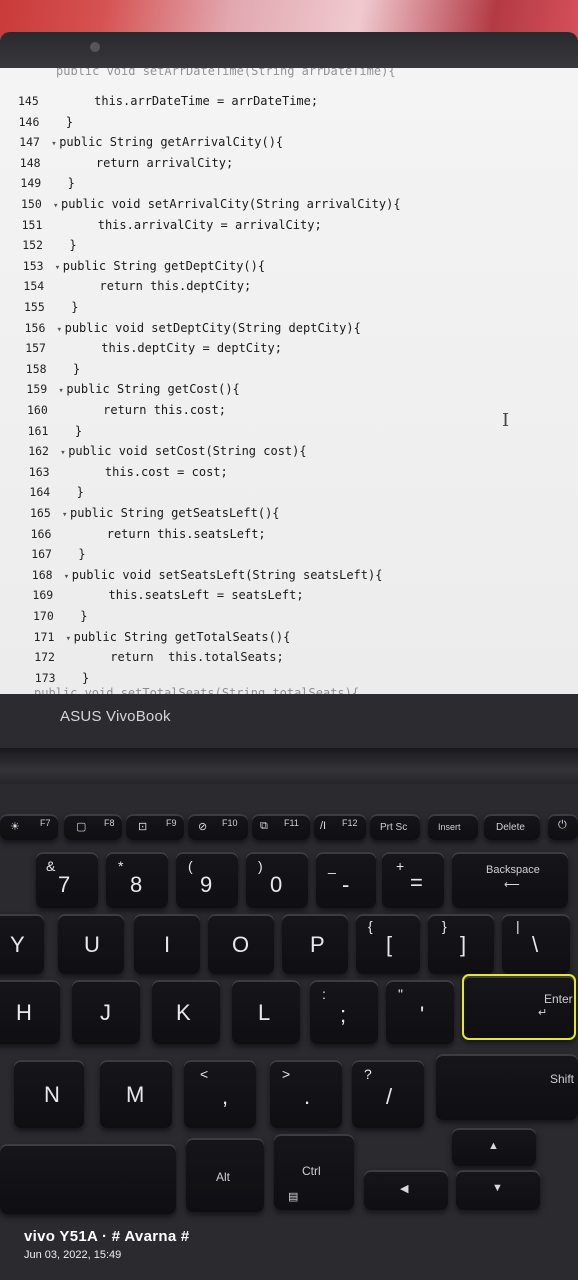 This screenshot has width=578, height=1280. What do you see at coordinates (190, 866) in the screenshot?
I see `key-9-sub: (` at bounding box center [190, 866].